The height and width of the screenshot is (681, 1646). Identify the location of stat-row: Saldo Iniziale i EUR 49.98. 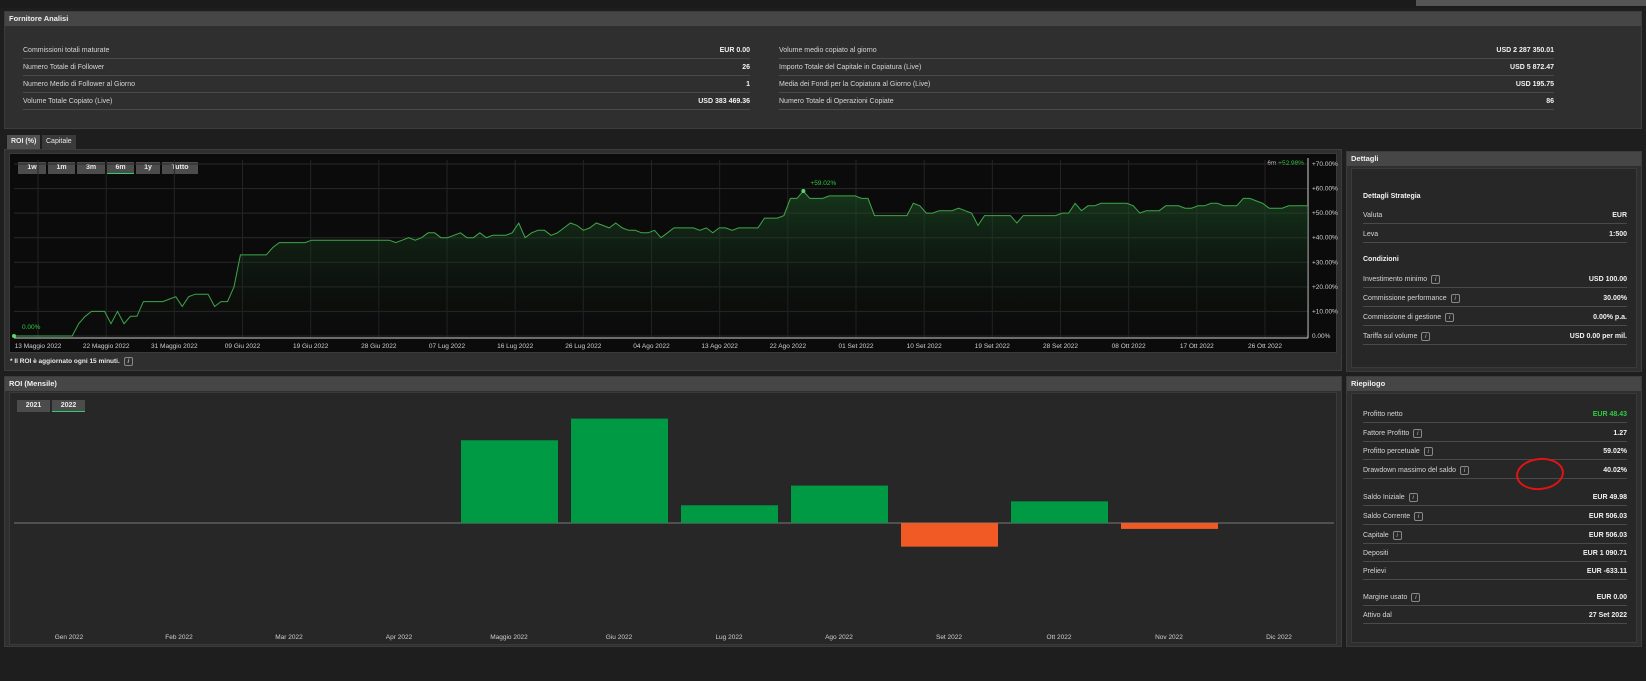
(1495, 497).